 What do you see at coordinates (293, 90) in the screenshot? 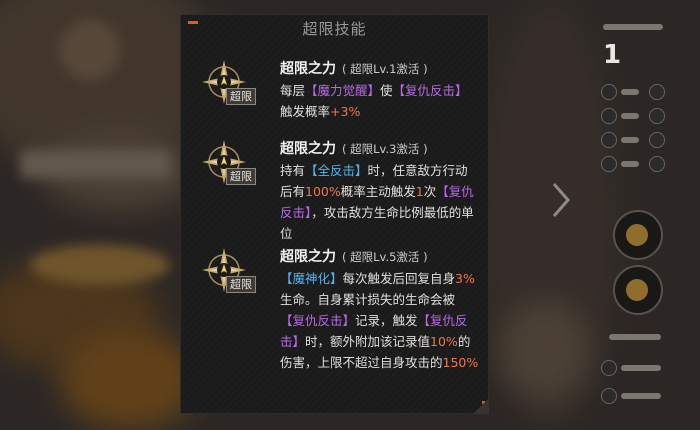
I see `desc-text: 每层` at bounding box center [293, 90].